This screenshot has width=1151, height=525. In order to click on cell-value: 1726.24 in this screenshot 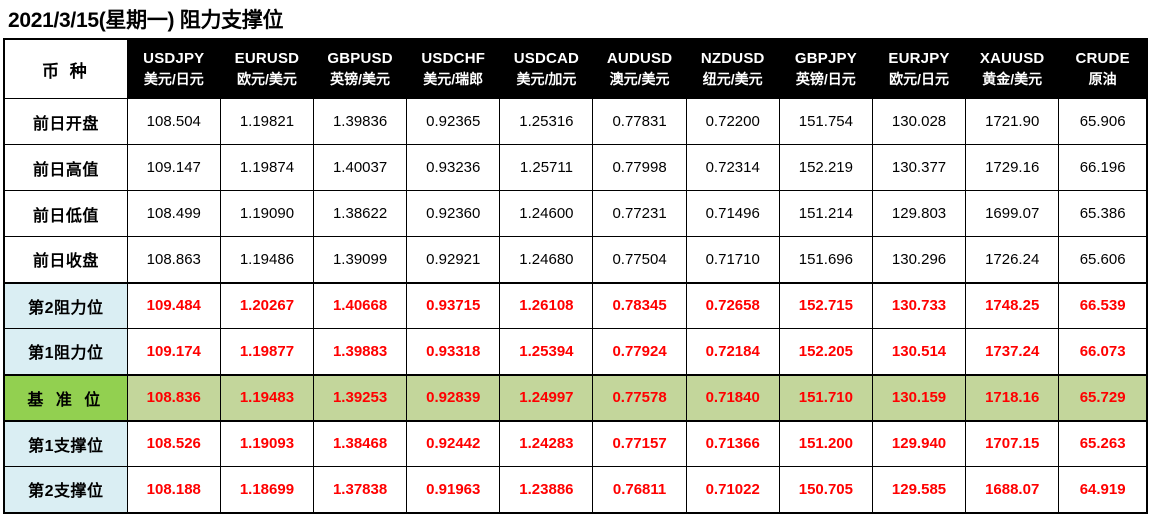, I will do `click(1012, 259)`.